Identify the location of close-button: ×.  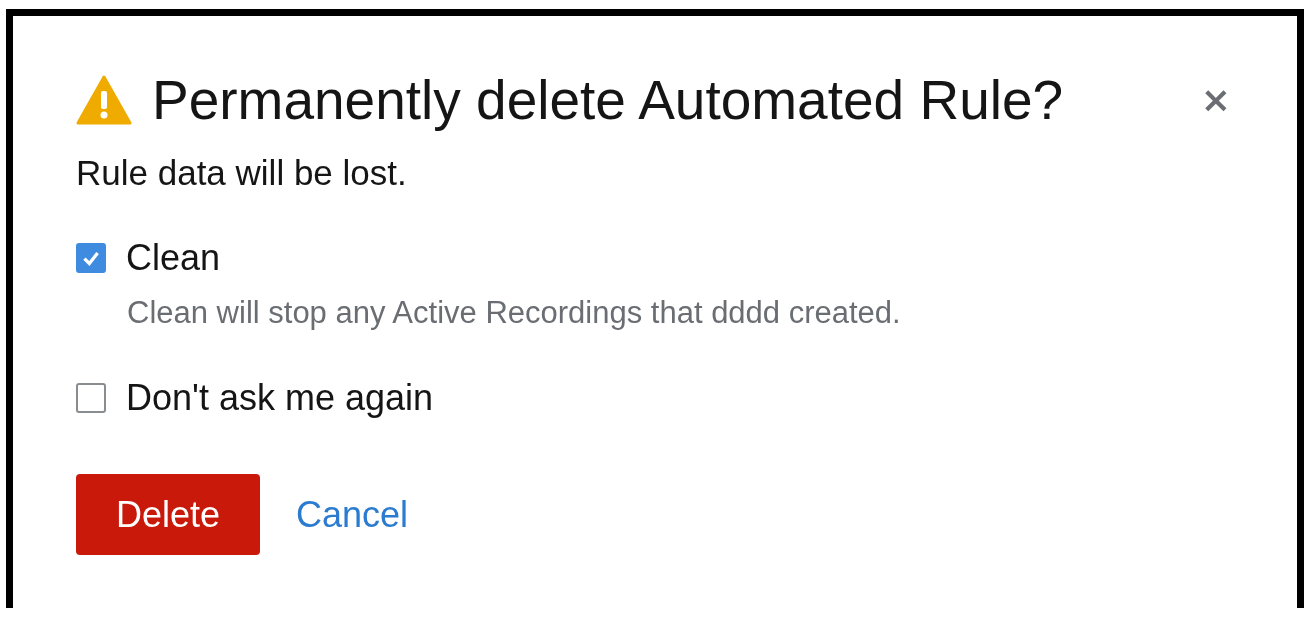
(1215, 100).